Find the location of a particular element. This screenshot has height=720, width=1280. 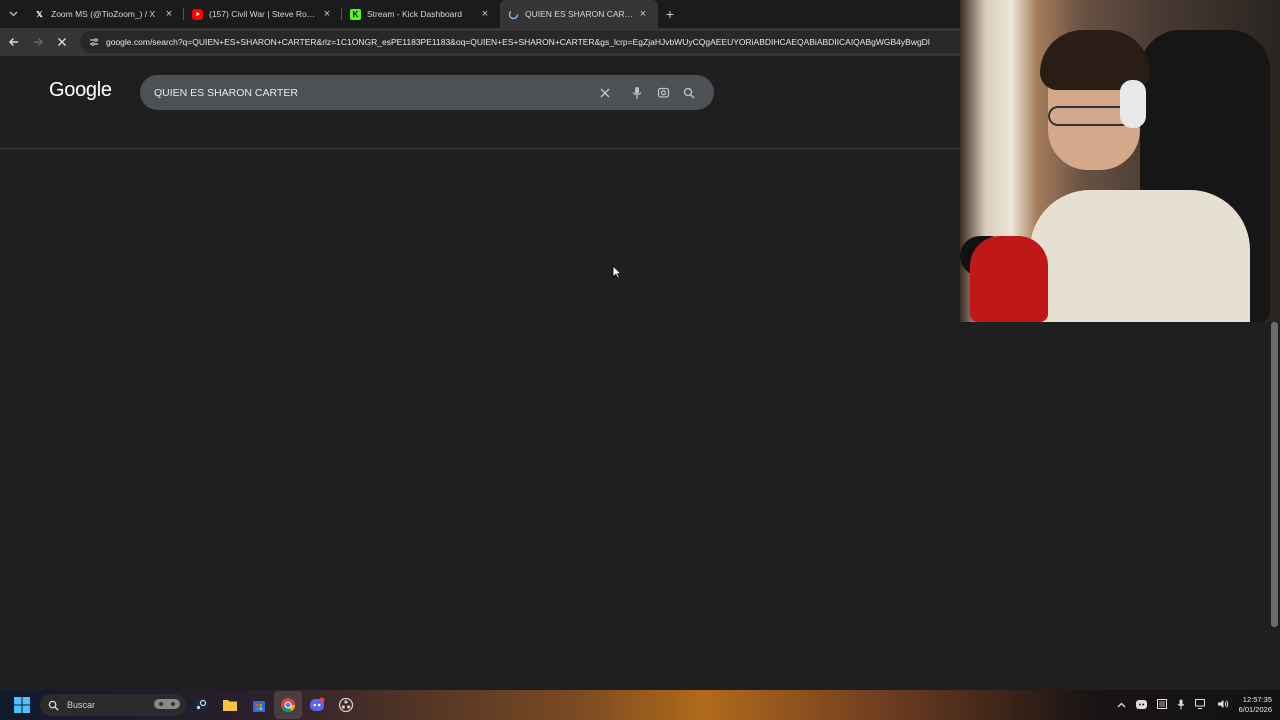

chrome-app is located at coordinates (288, 705).